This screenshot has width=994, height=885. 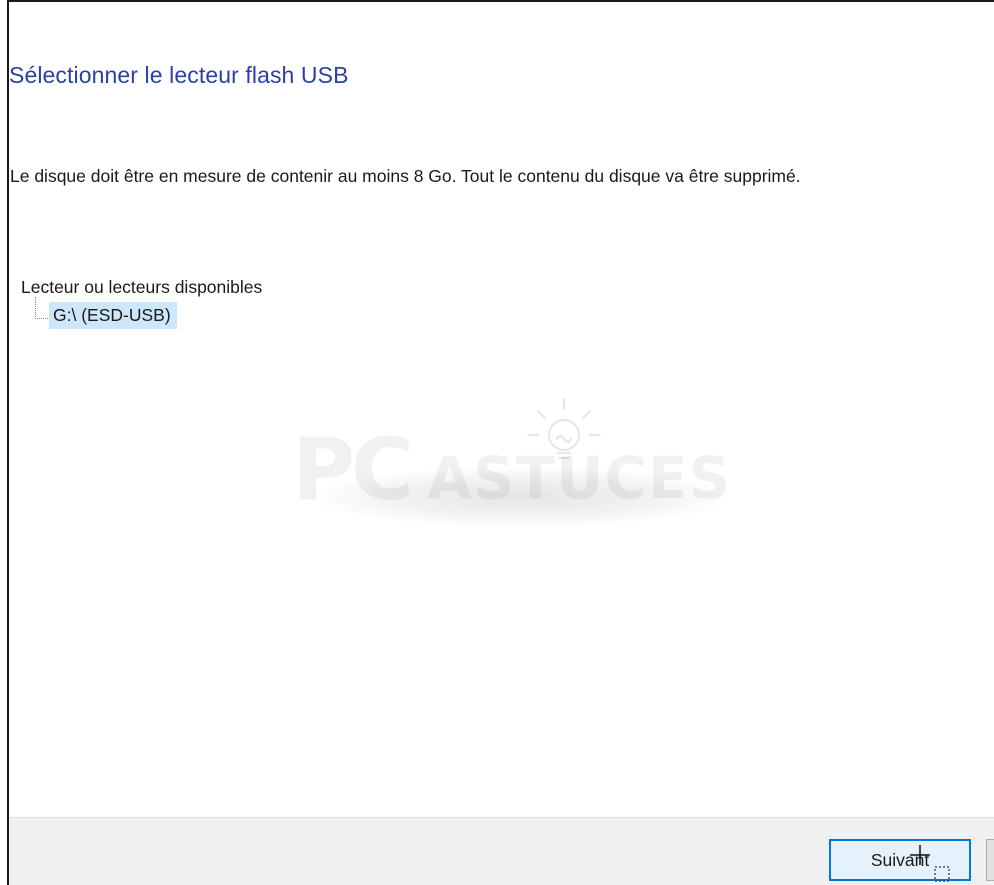 I want to click on drive-item-g: G:\ (ESD-USB), so click(x=113, y=315).